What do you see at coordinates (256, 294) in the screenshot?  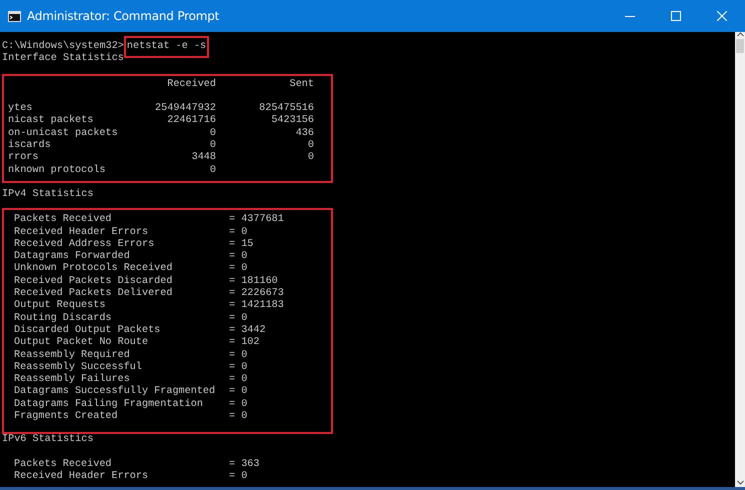 I see `console-text: = 2226673` at bounding box center [256, 294].